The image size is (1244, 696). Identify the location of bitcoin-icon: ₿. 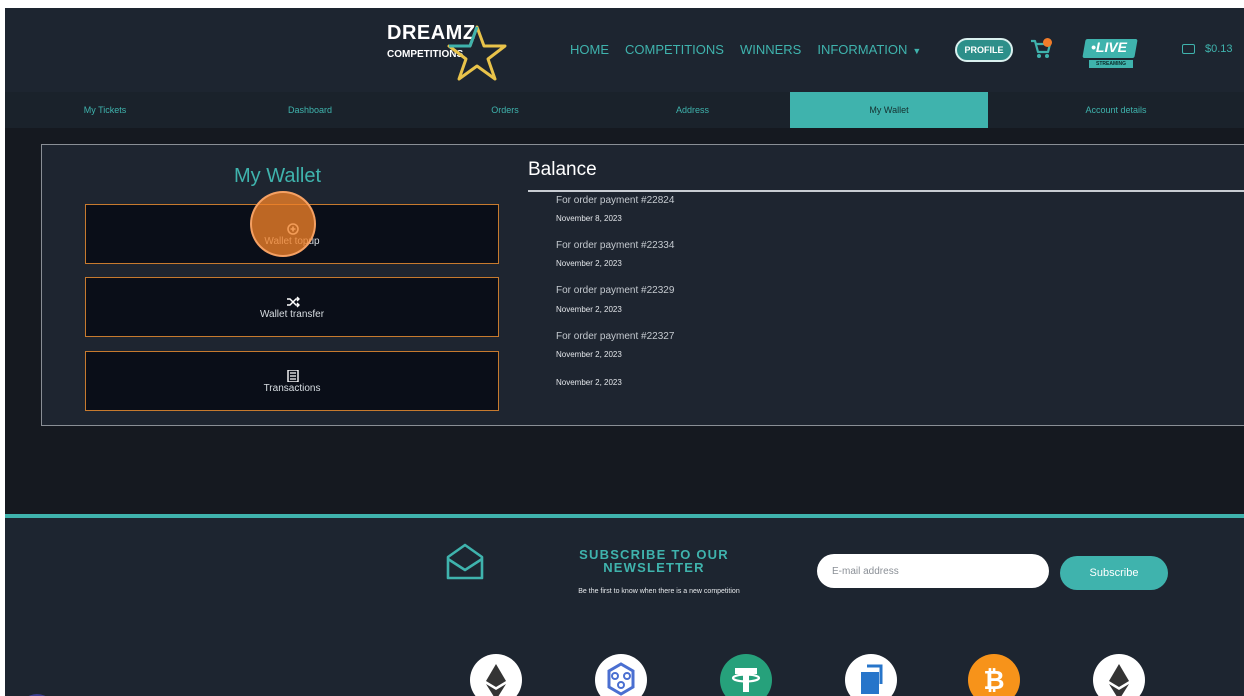
(994, 675).